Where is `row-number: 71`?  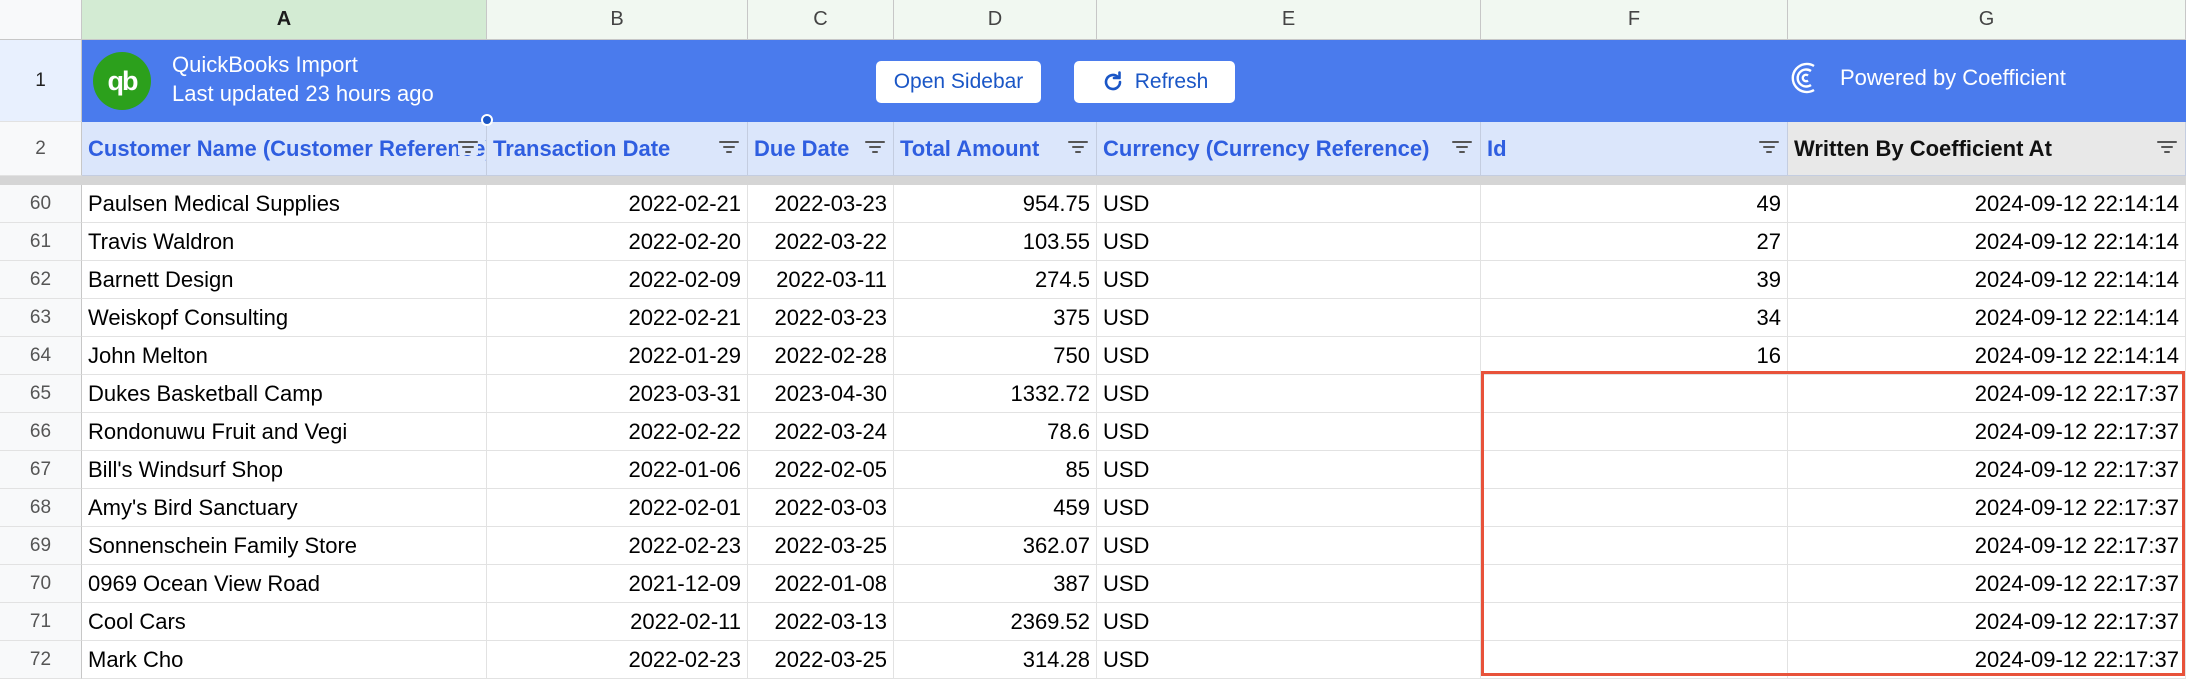 row-number: 71 is located at coordinates (41, 622).